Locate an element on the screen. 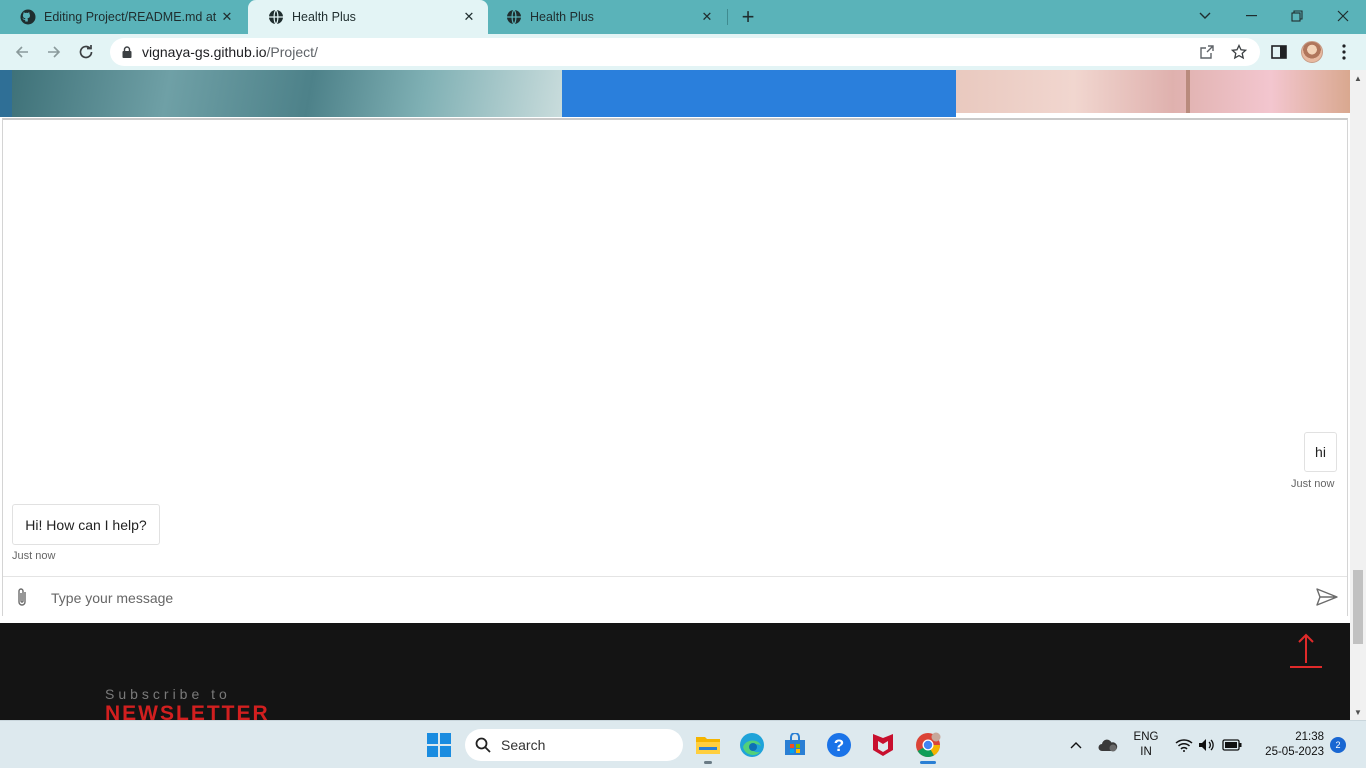  search-label: Search is located at coordinates (523, 745).